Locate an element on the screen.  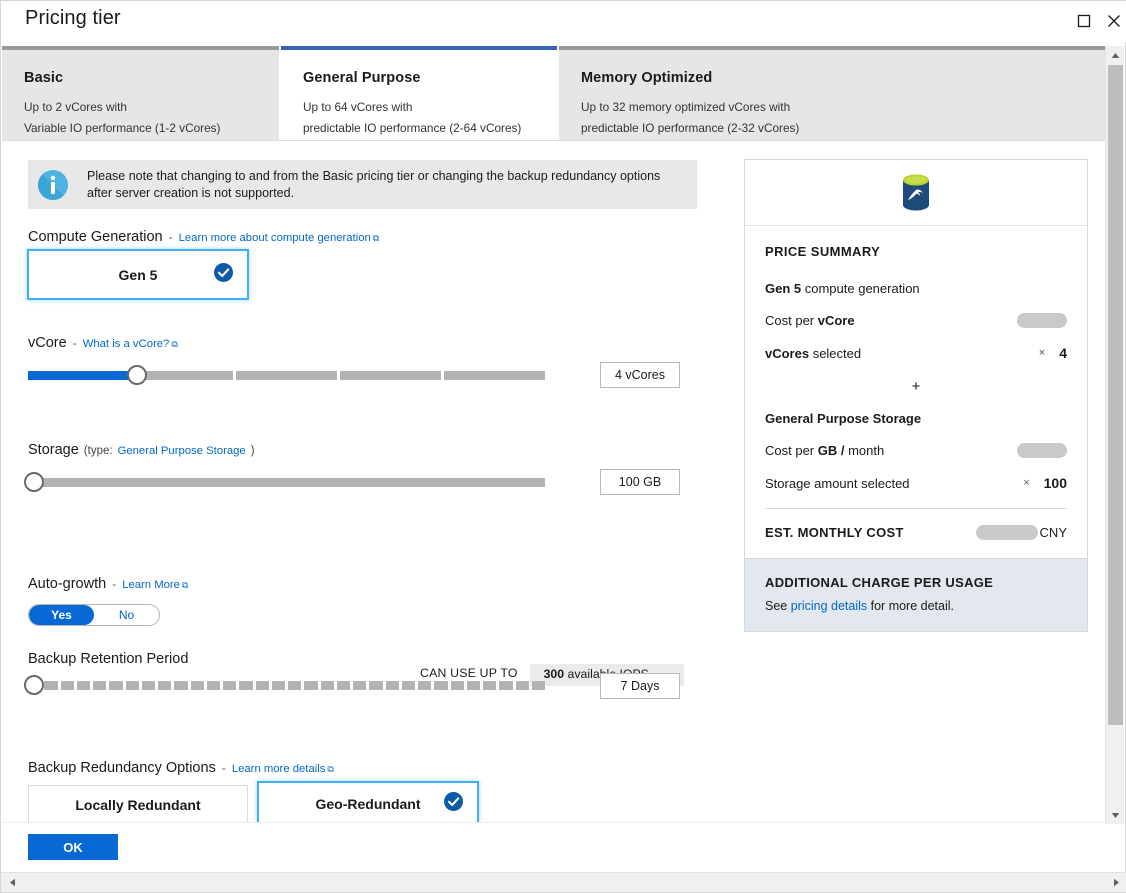
tab-basic-title: Basic is located at coordinates (44, 78).